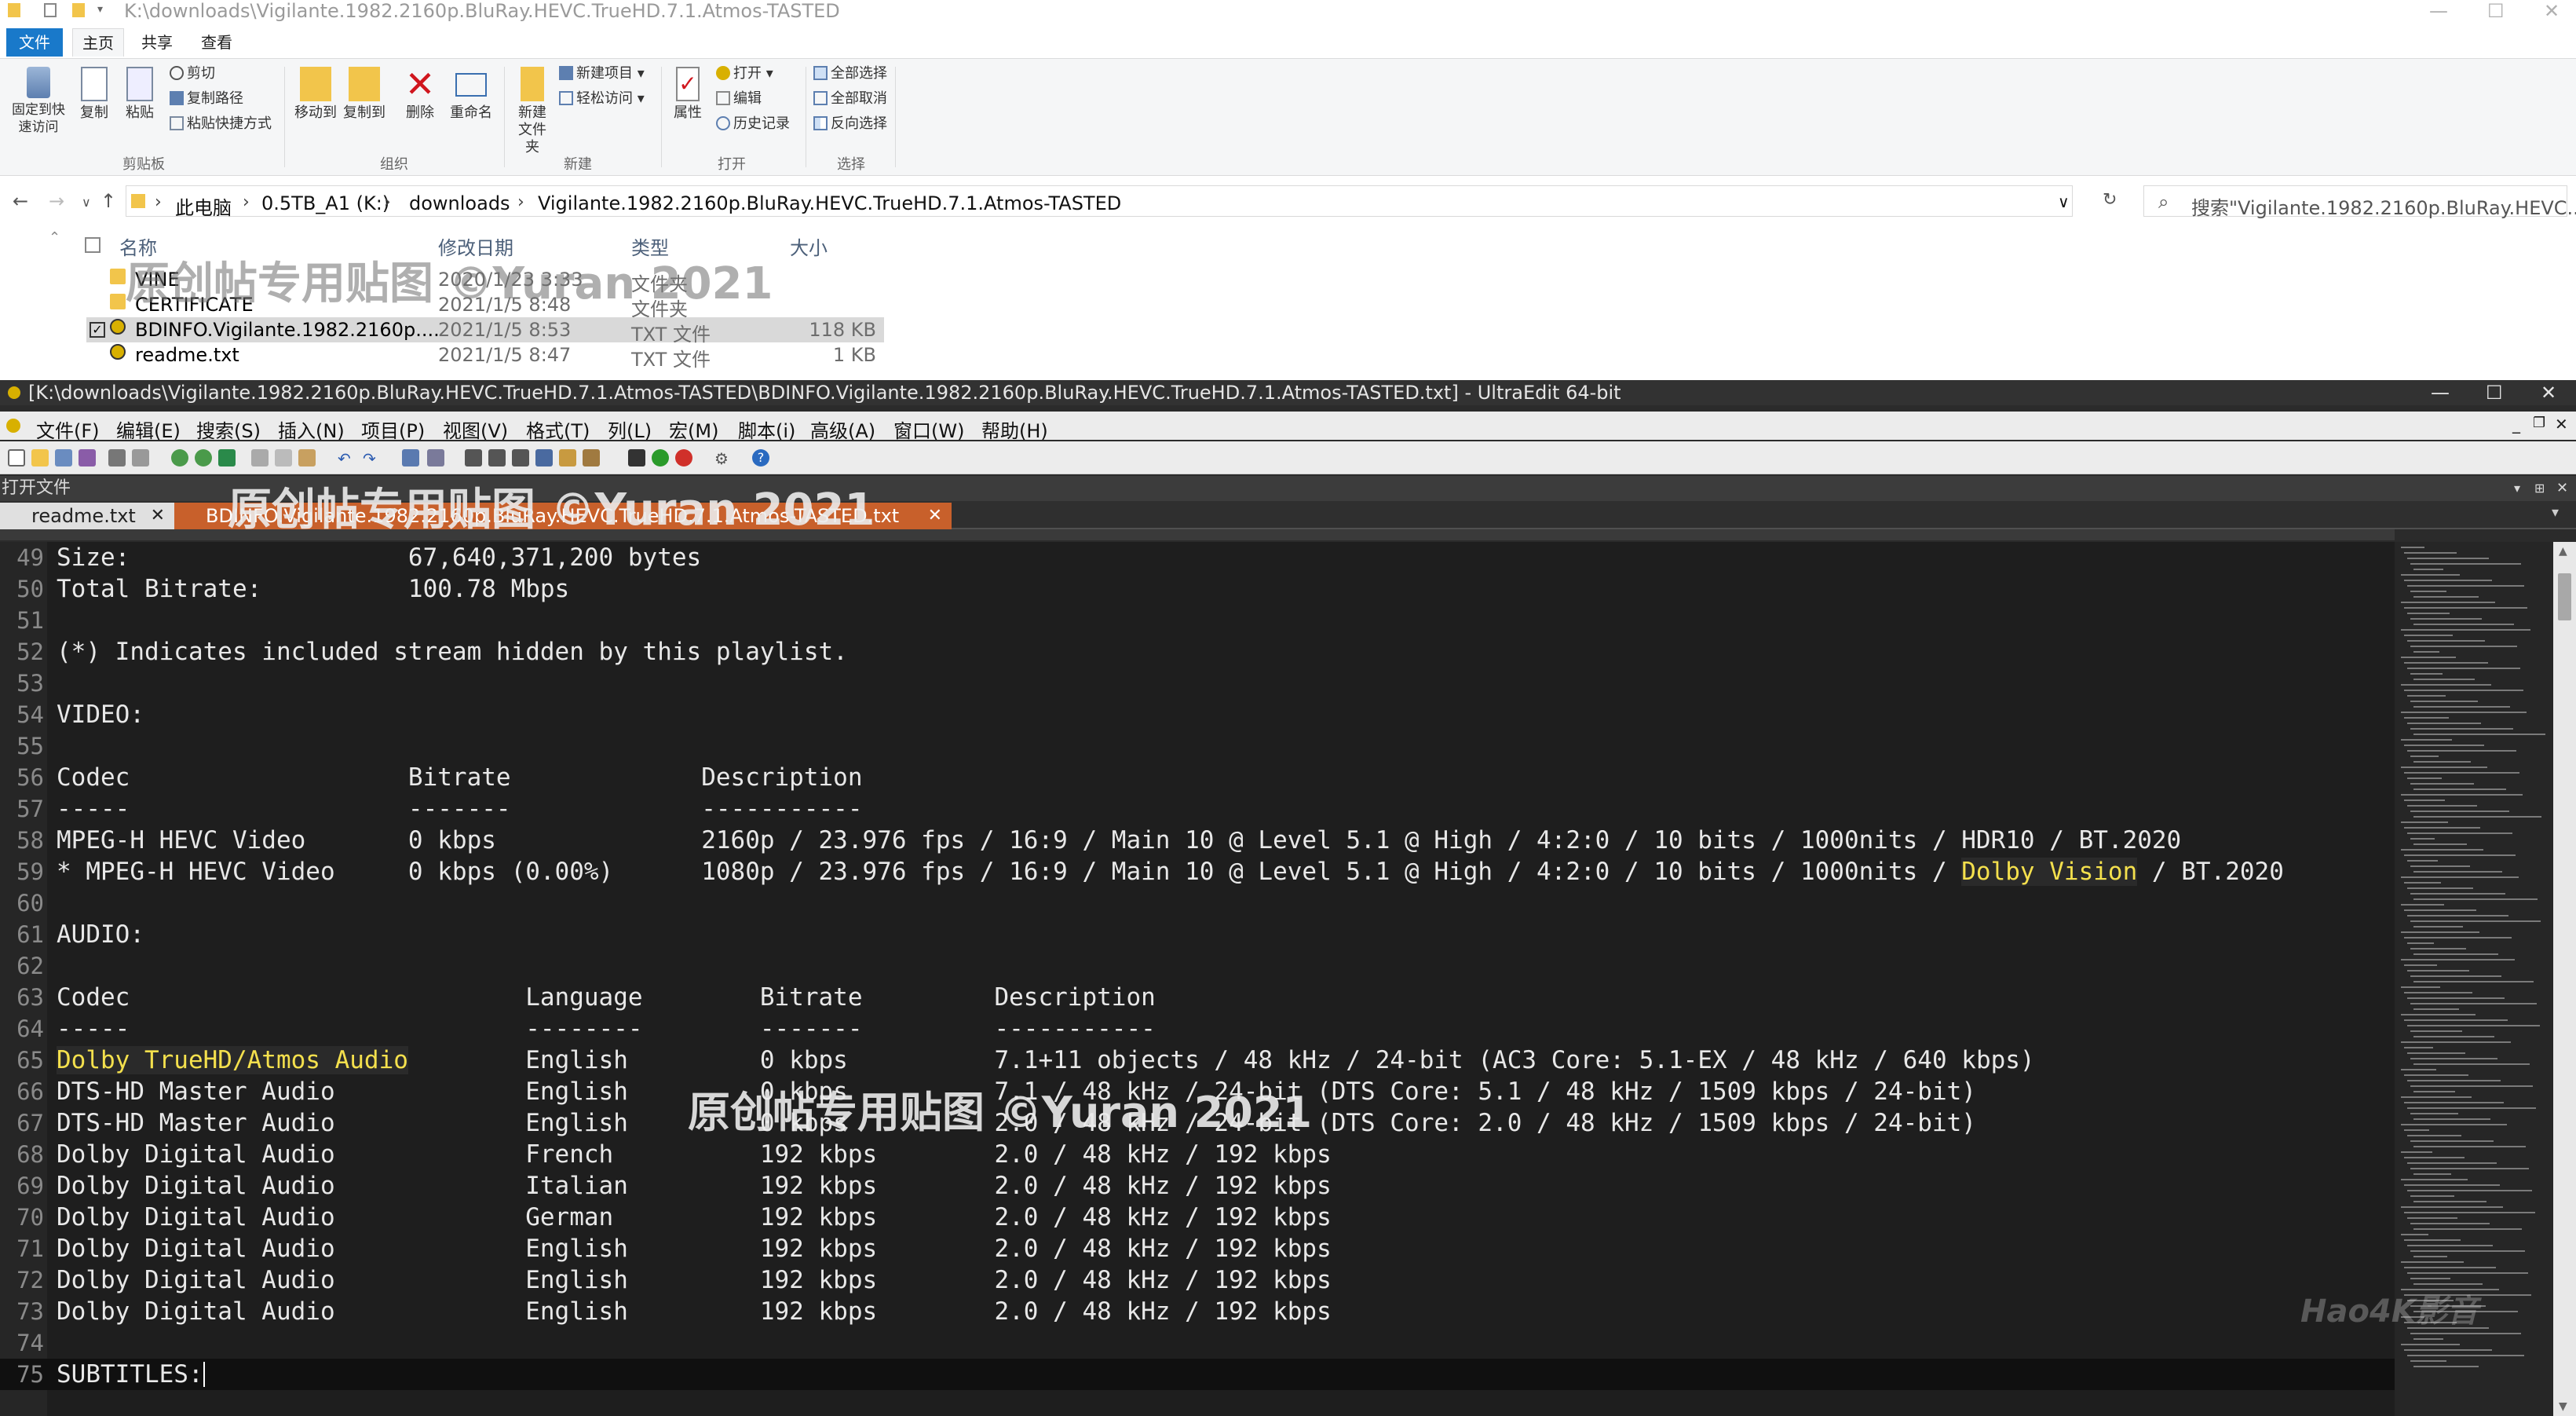  Describe the element at coordinates (2517, 488) in the screenshot. I see `dropdown-icon: ▾` at that location.